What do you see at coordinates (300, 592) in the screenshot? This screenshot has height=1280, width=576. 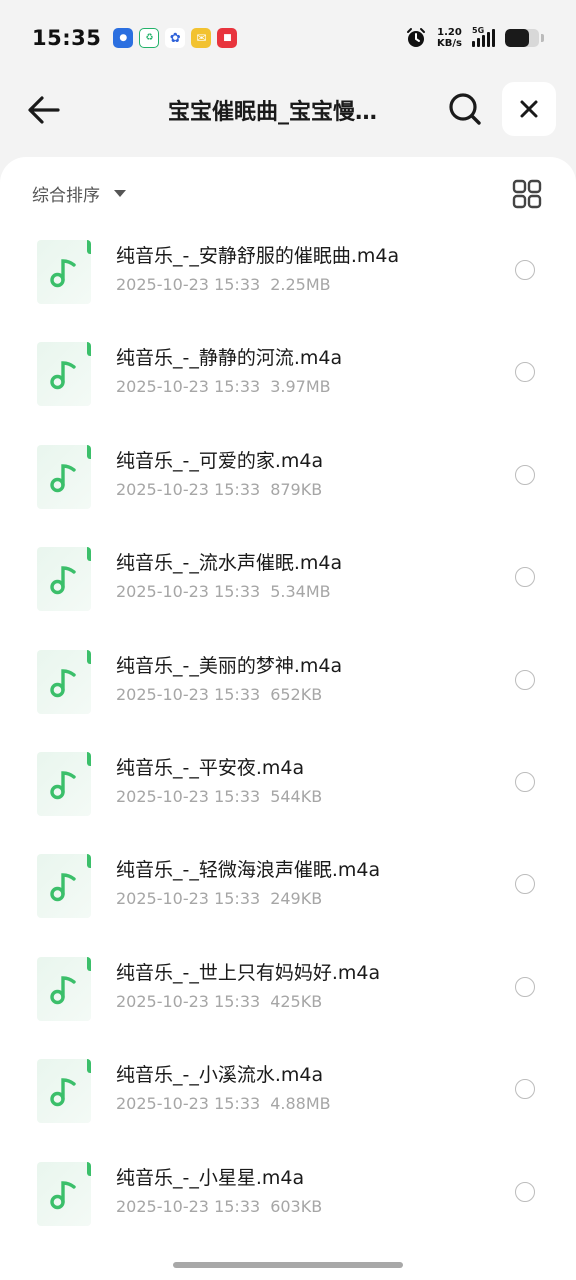 I see `file-size: 5.34MB` at bounding box center [300, 592].